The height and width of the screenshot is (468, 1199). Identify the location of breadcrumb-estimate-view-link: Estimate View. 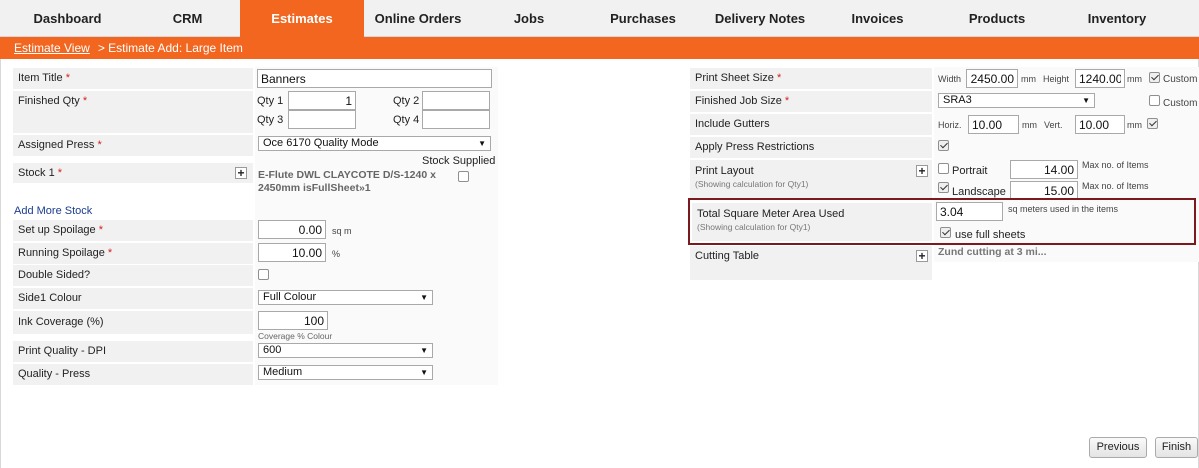
(52, 48).